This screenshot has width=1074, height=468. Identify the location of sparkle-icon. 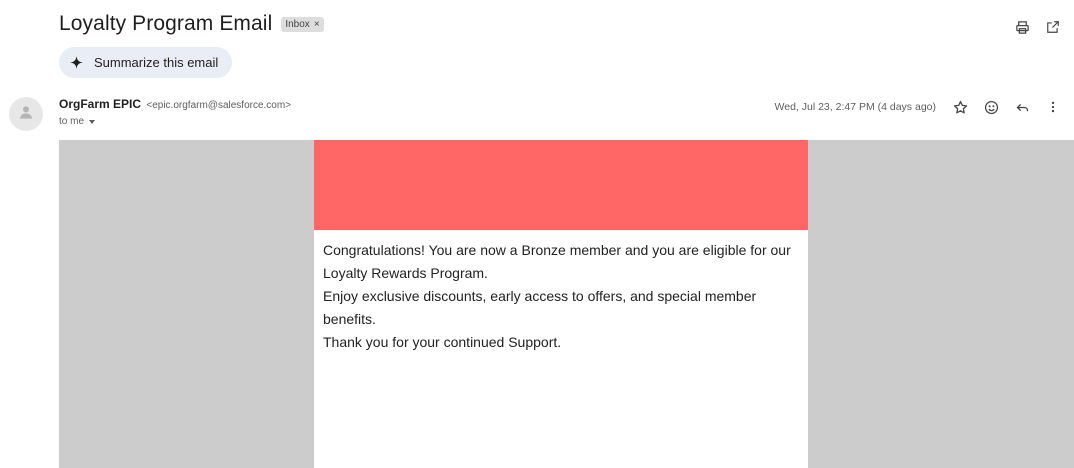
(76, 62).